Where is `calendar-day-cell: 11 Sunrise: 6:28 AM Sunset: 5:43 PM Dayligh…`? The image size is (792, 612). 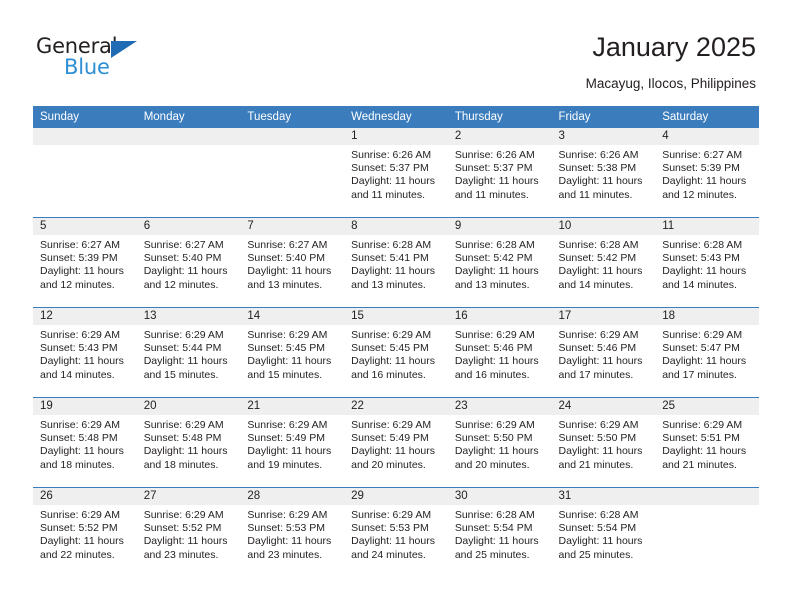
calendar-day-cell: 11 Sunrise: 6:28 AM Sunset: 5:43 PM Dayligh… is located at coordinates (707, 262).